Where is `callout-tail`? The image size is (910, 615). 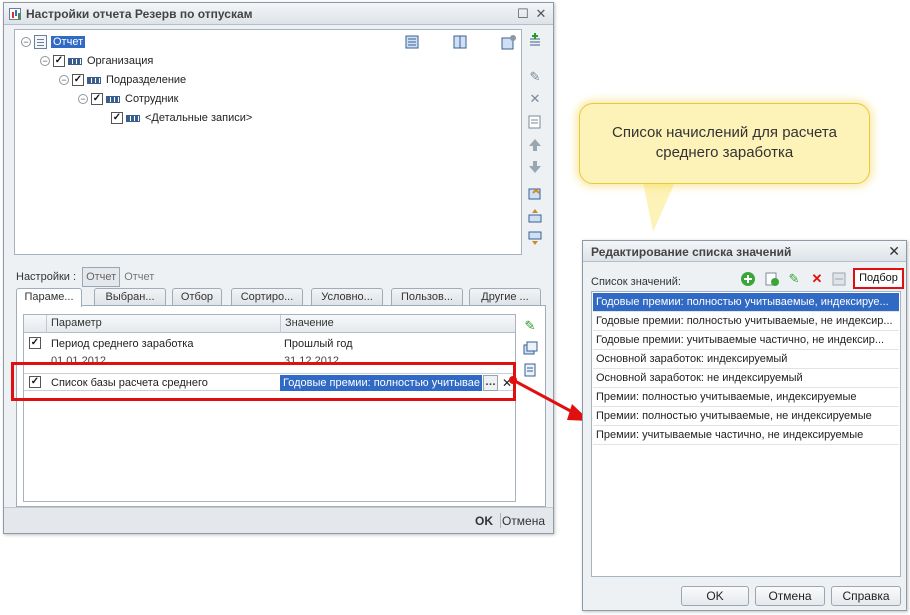
callout-tail is located at coordinates (659, 207).